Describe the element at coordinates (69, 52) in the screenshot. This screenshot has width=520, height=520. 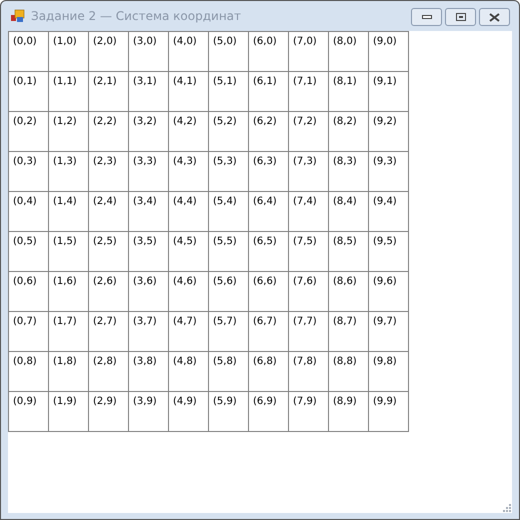
I see `grid-cell: (1,0)` at that location.